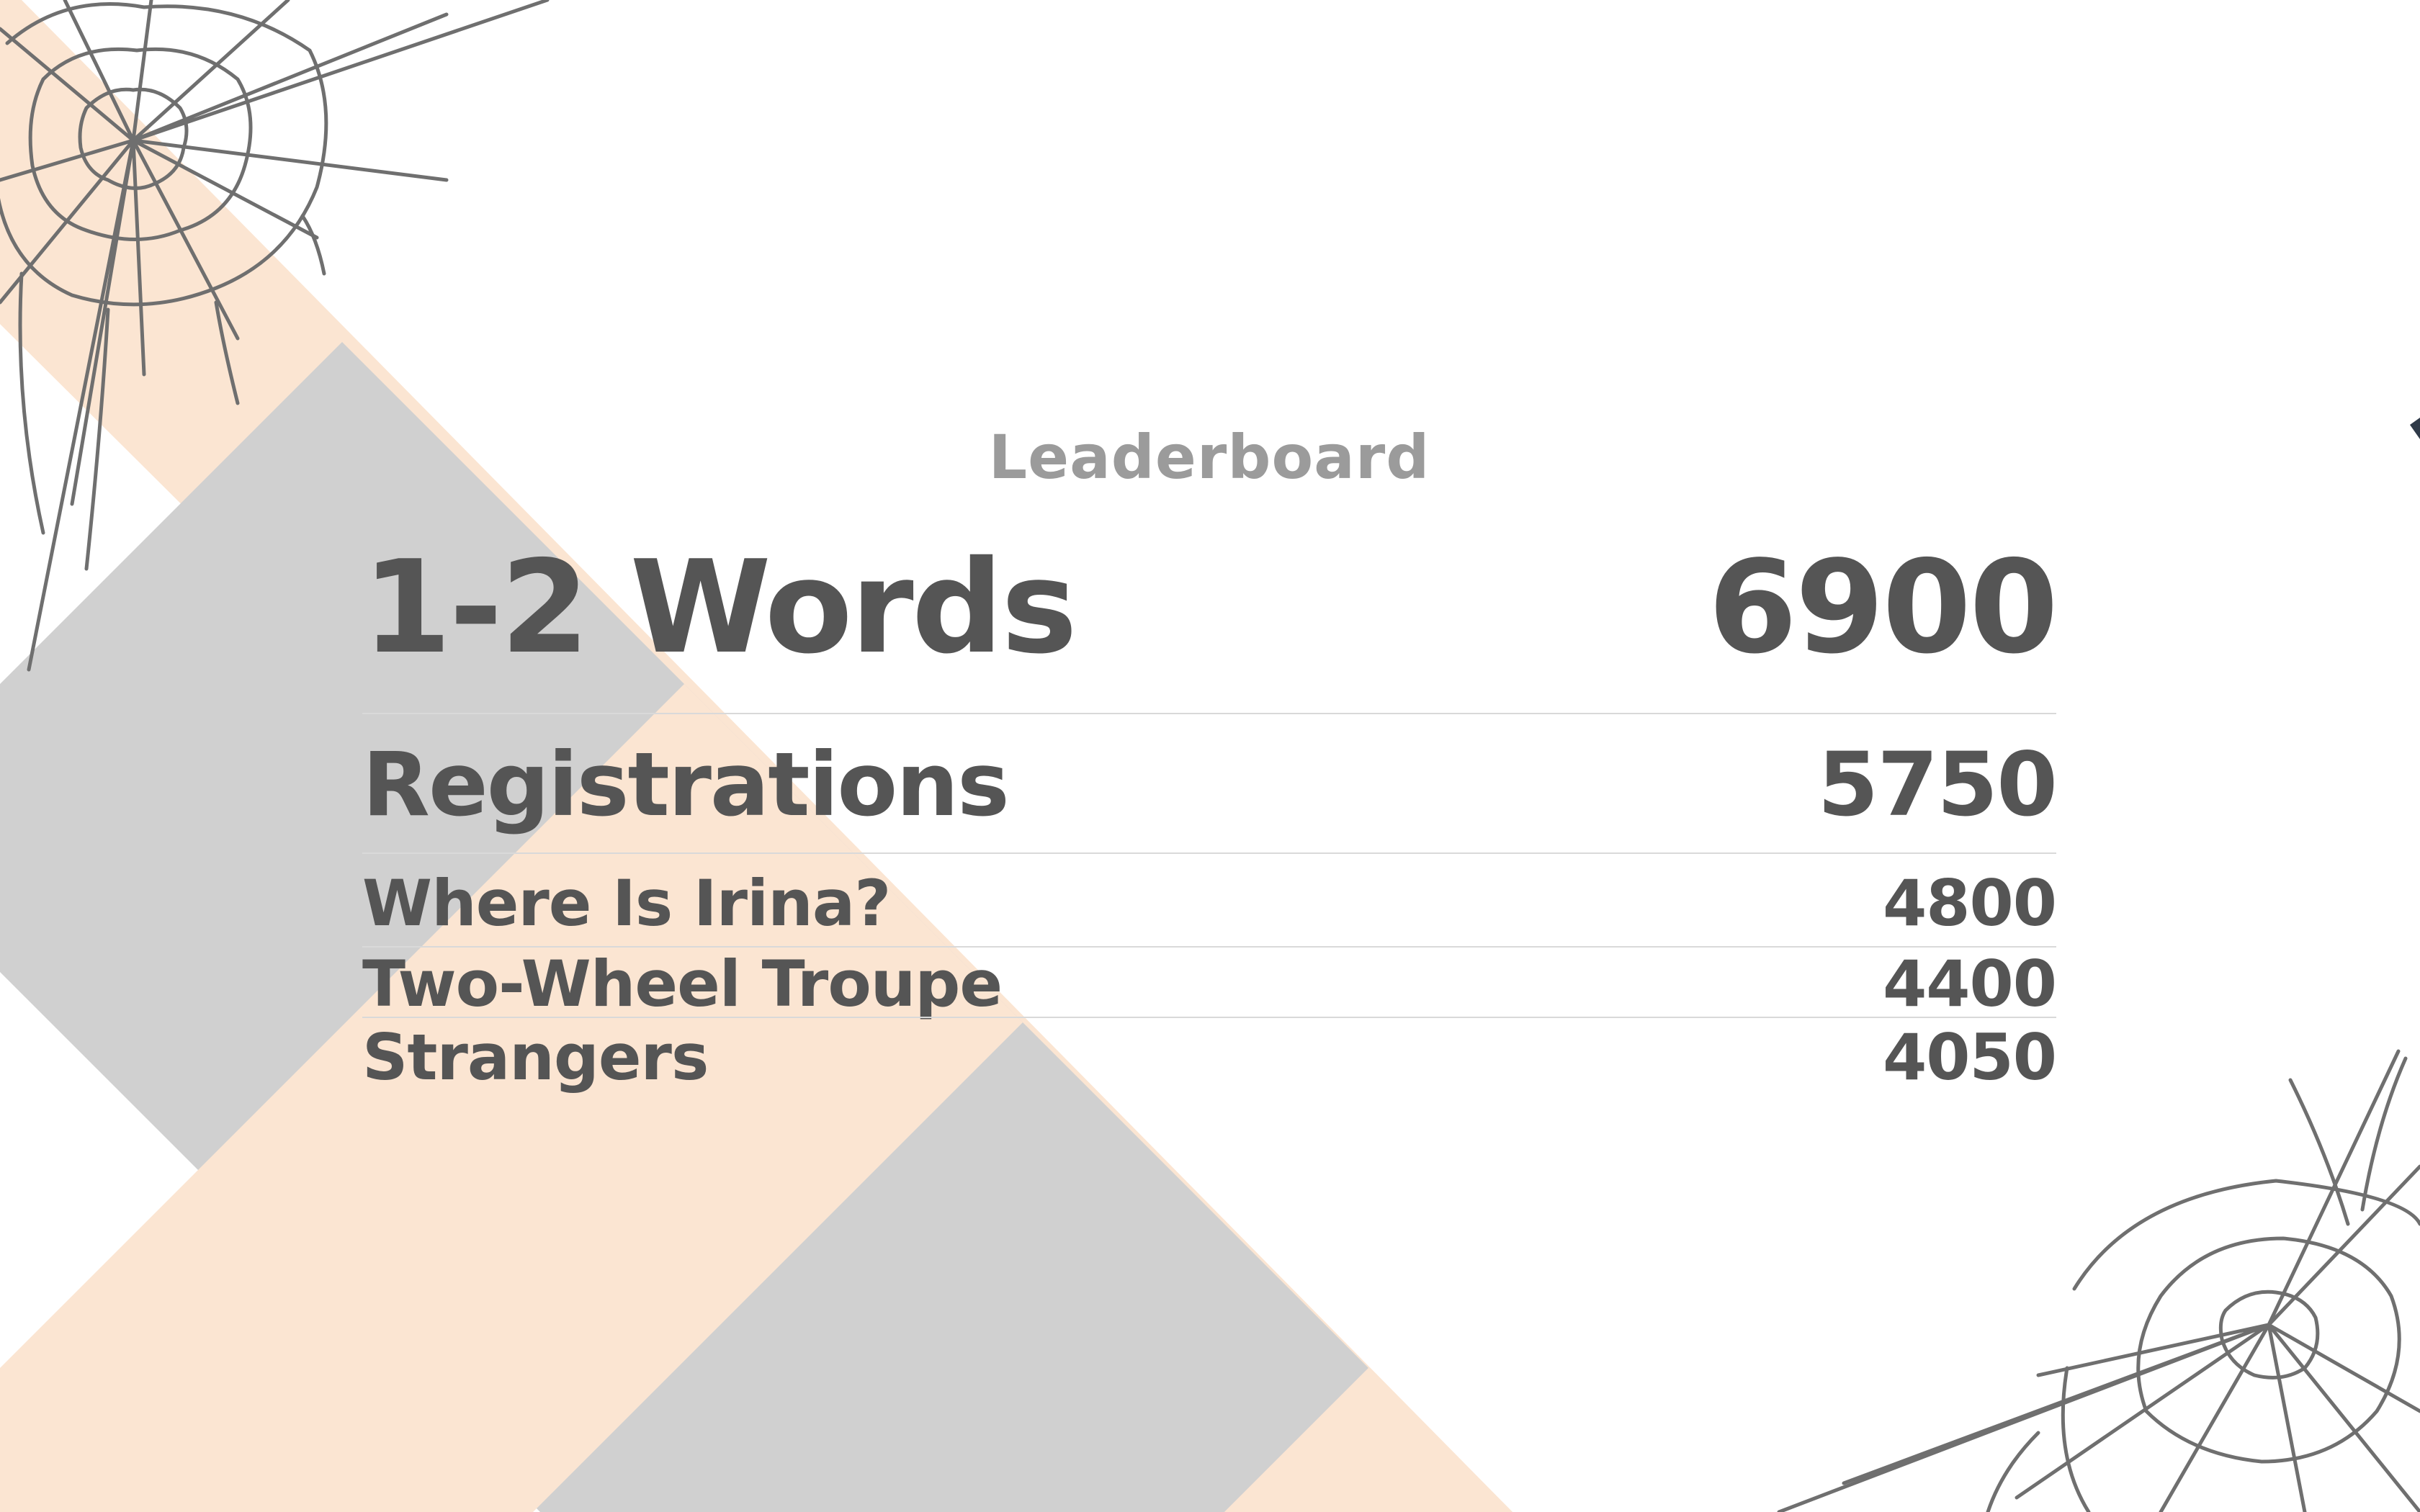 The image size is (2420, 1512). What do you see at coordinates (1970, 1057) in the screenshot?
I see `team-score: 4050` at bounding box center [1970, 1057].